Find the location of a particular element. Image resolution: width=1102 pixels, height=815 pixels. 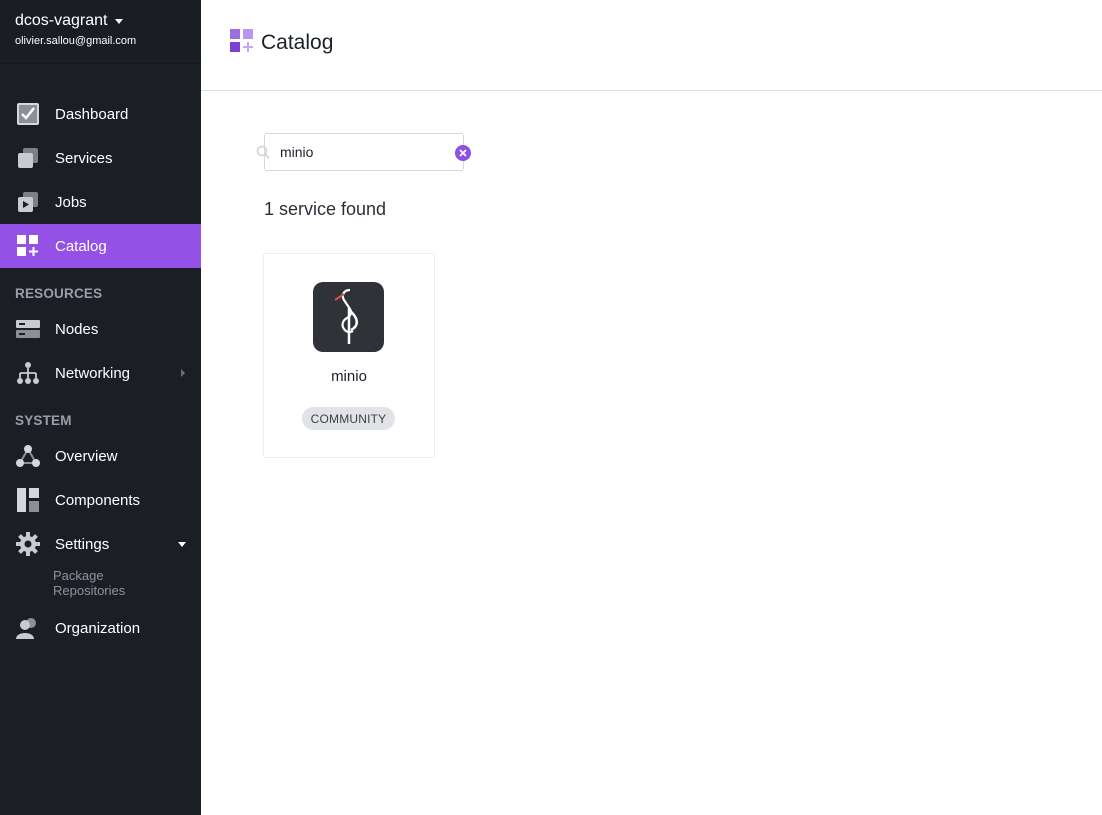

clear-search-icon is located at coordinates (463, 153).